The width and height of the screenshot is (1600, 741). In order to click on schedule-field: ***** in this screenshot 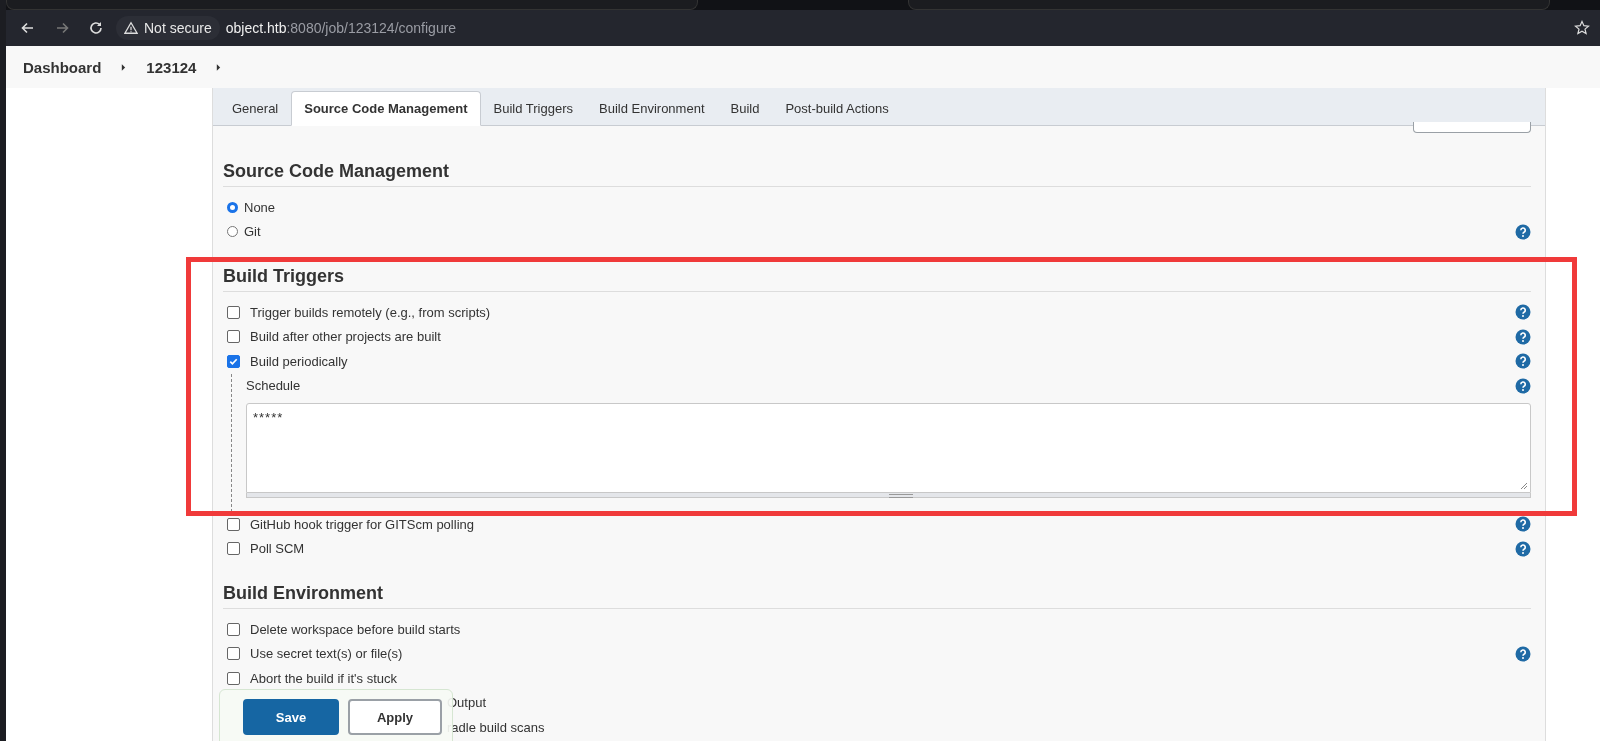, I will do `click(888, 448)`.